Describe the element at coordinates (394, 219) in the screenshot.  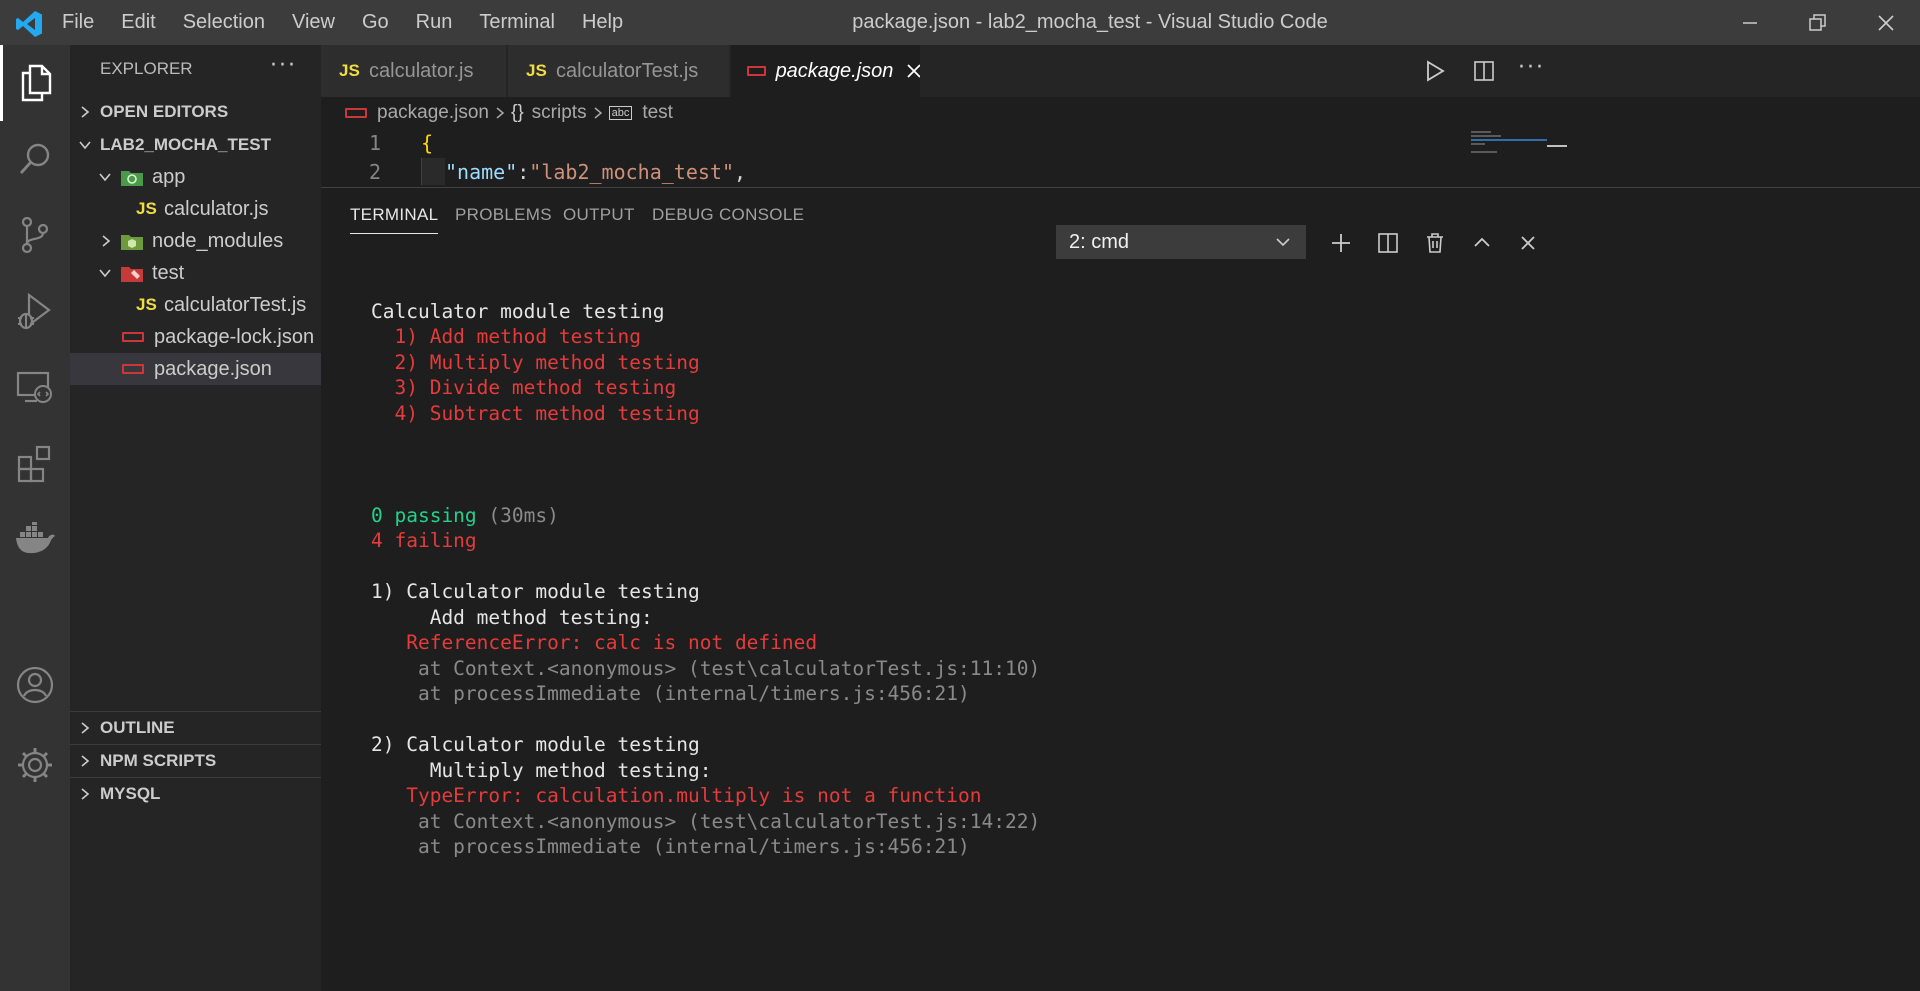
I see `panel-tab-terminal: TERMINAL` at that location.